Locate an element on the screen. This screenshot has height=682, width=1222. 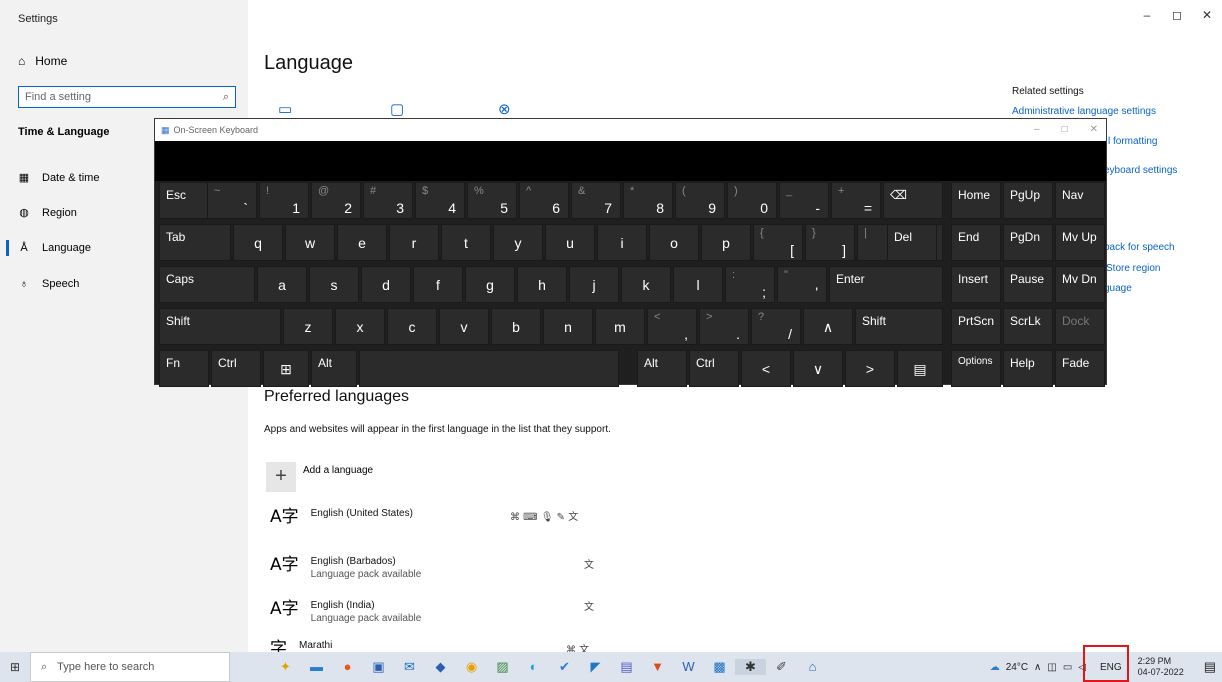
osk-key: (9 is located at coordinates (700, 200).